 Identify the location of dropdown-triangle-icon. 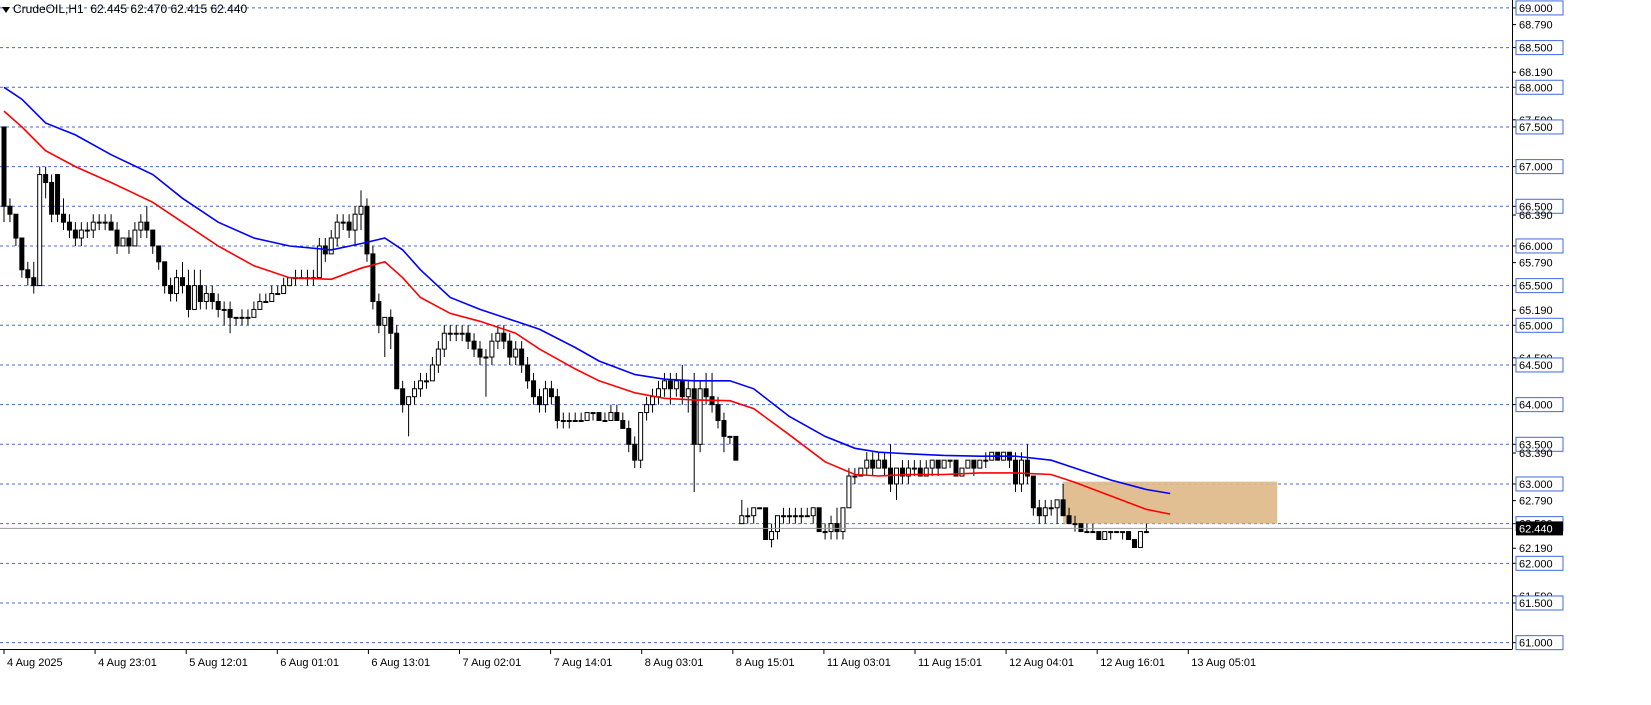
(6, 9).